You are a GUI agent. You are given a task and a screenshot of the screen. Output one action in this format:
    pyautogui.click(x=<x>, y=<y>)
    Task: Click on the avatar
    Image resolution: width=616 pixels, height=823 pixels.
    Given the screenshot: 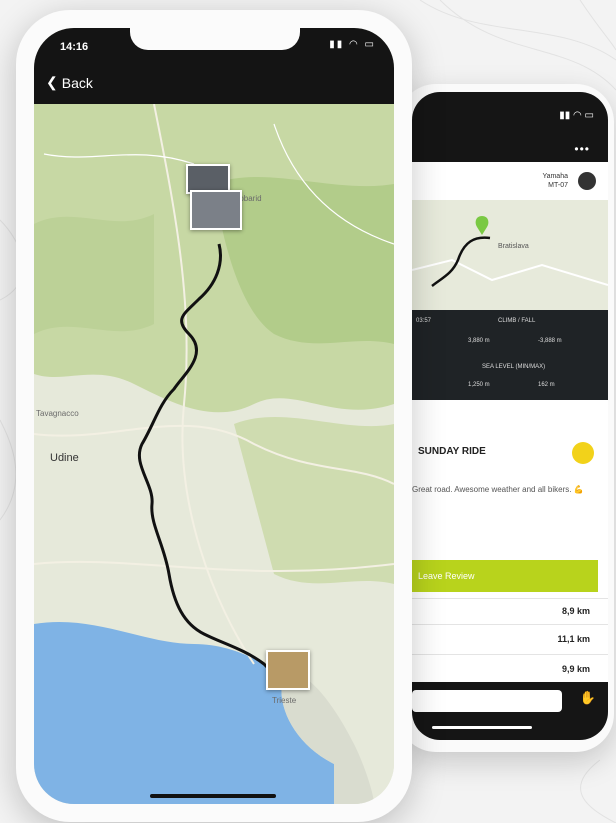 What is the action you would take?
    pyautogui.click(x=587, y=181)
    